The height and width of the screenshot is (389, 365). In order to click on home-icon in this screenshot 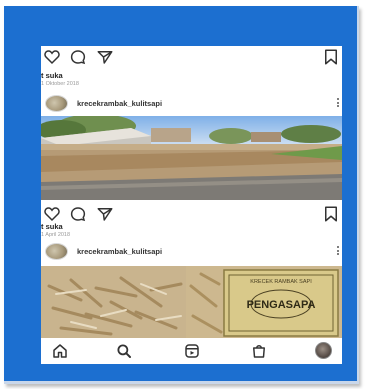, I will do `click(60, 351)`.